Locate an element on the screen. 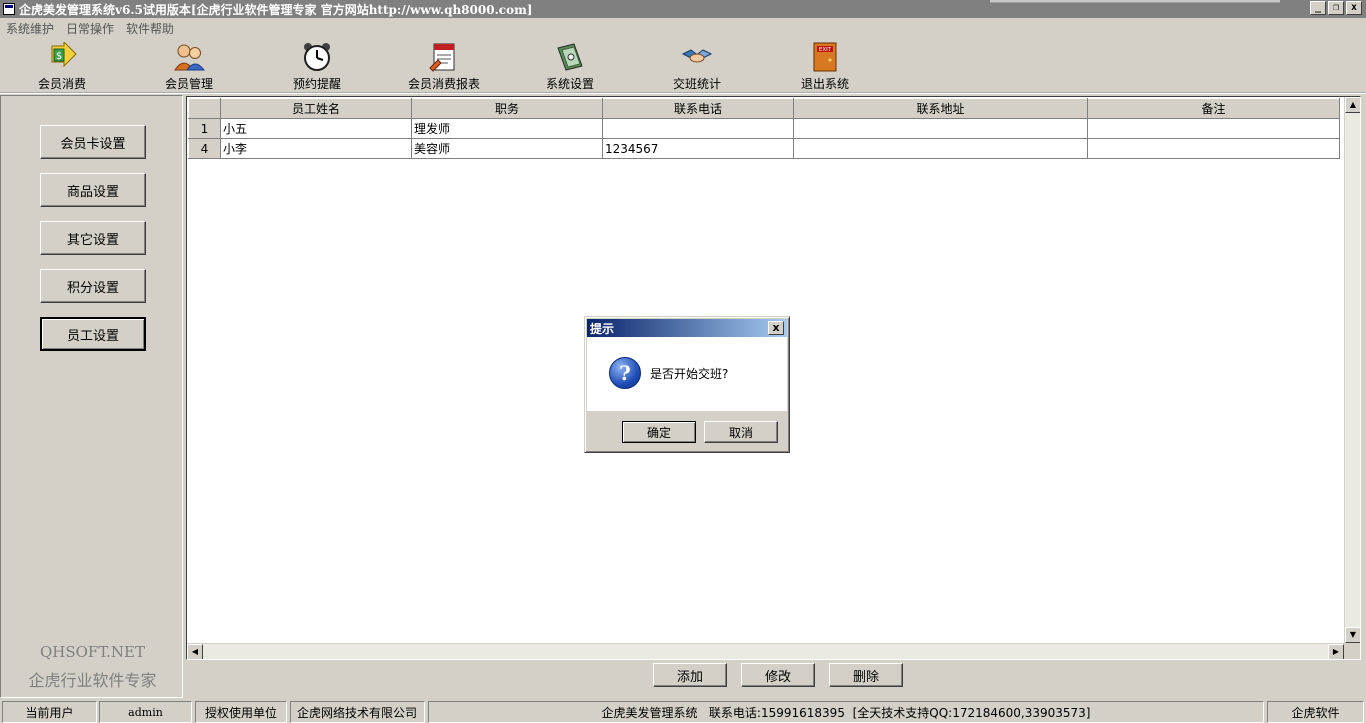  confirm-dialog: 提示 x ? 是否开始交班? 确定 取消 is located at coordinates (687, 384).